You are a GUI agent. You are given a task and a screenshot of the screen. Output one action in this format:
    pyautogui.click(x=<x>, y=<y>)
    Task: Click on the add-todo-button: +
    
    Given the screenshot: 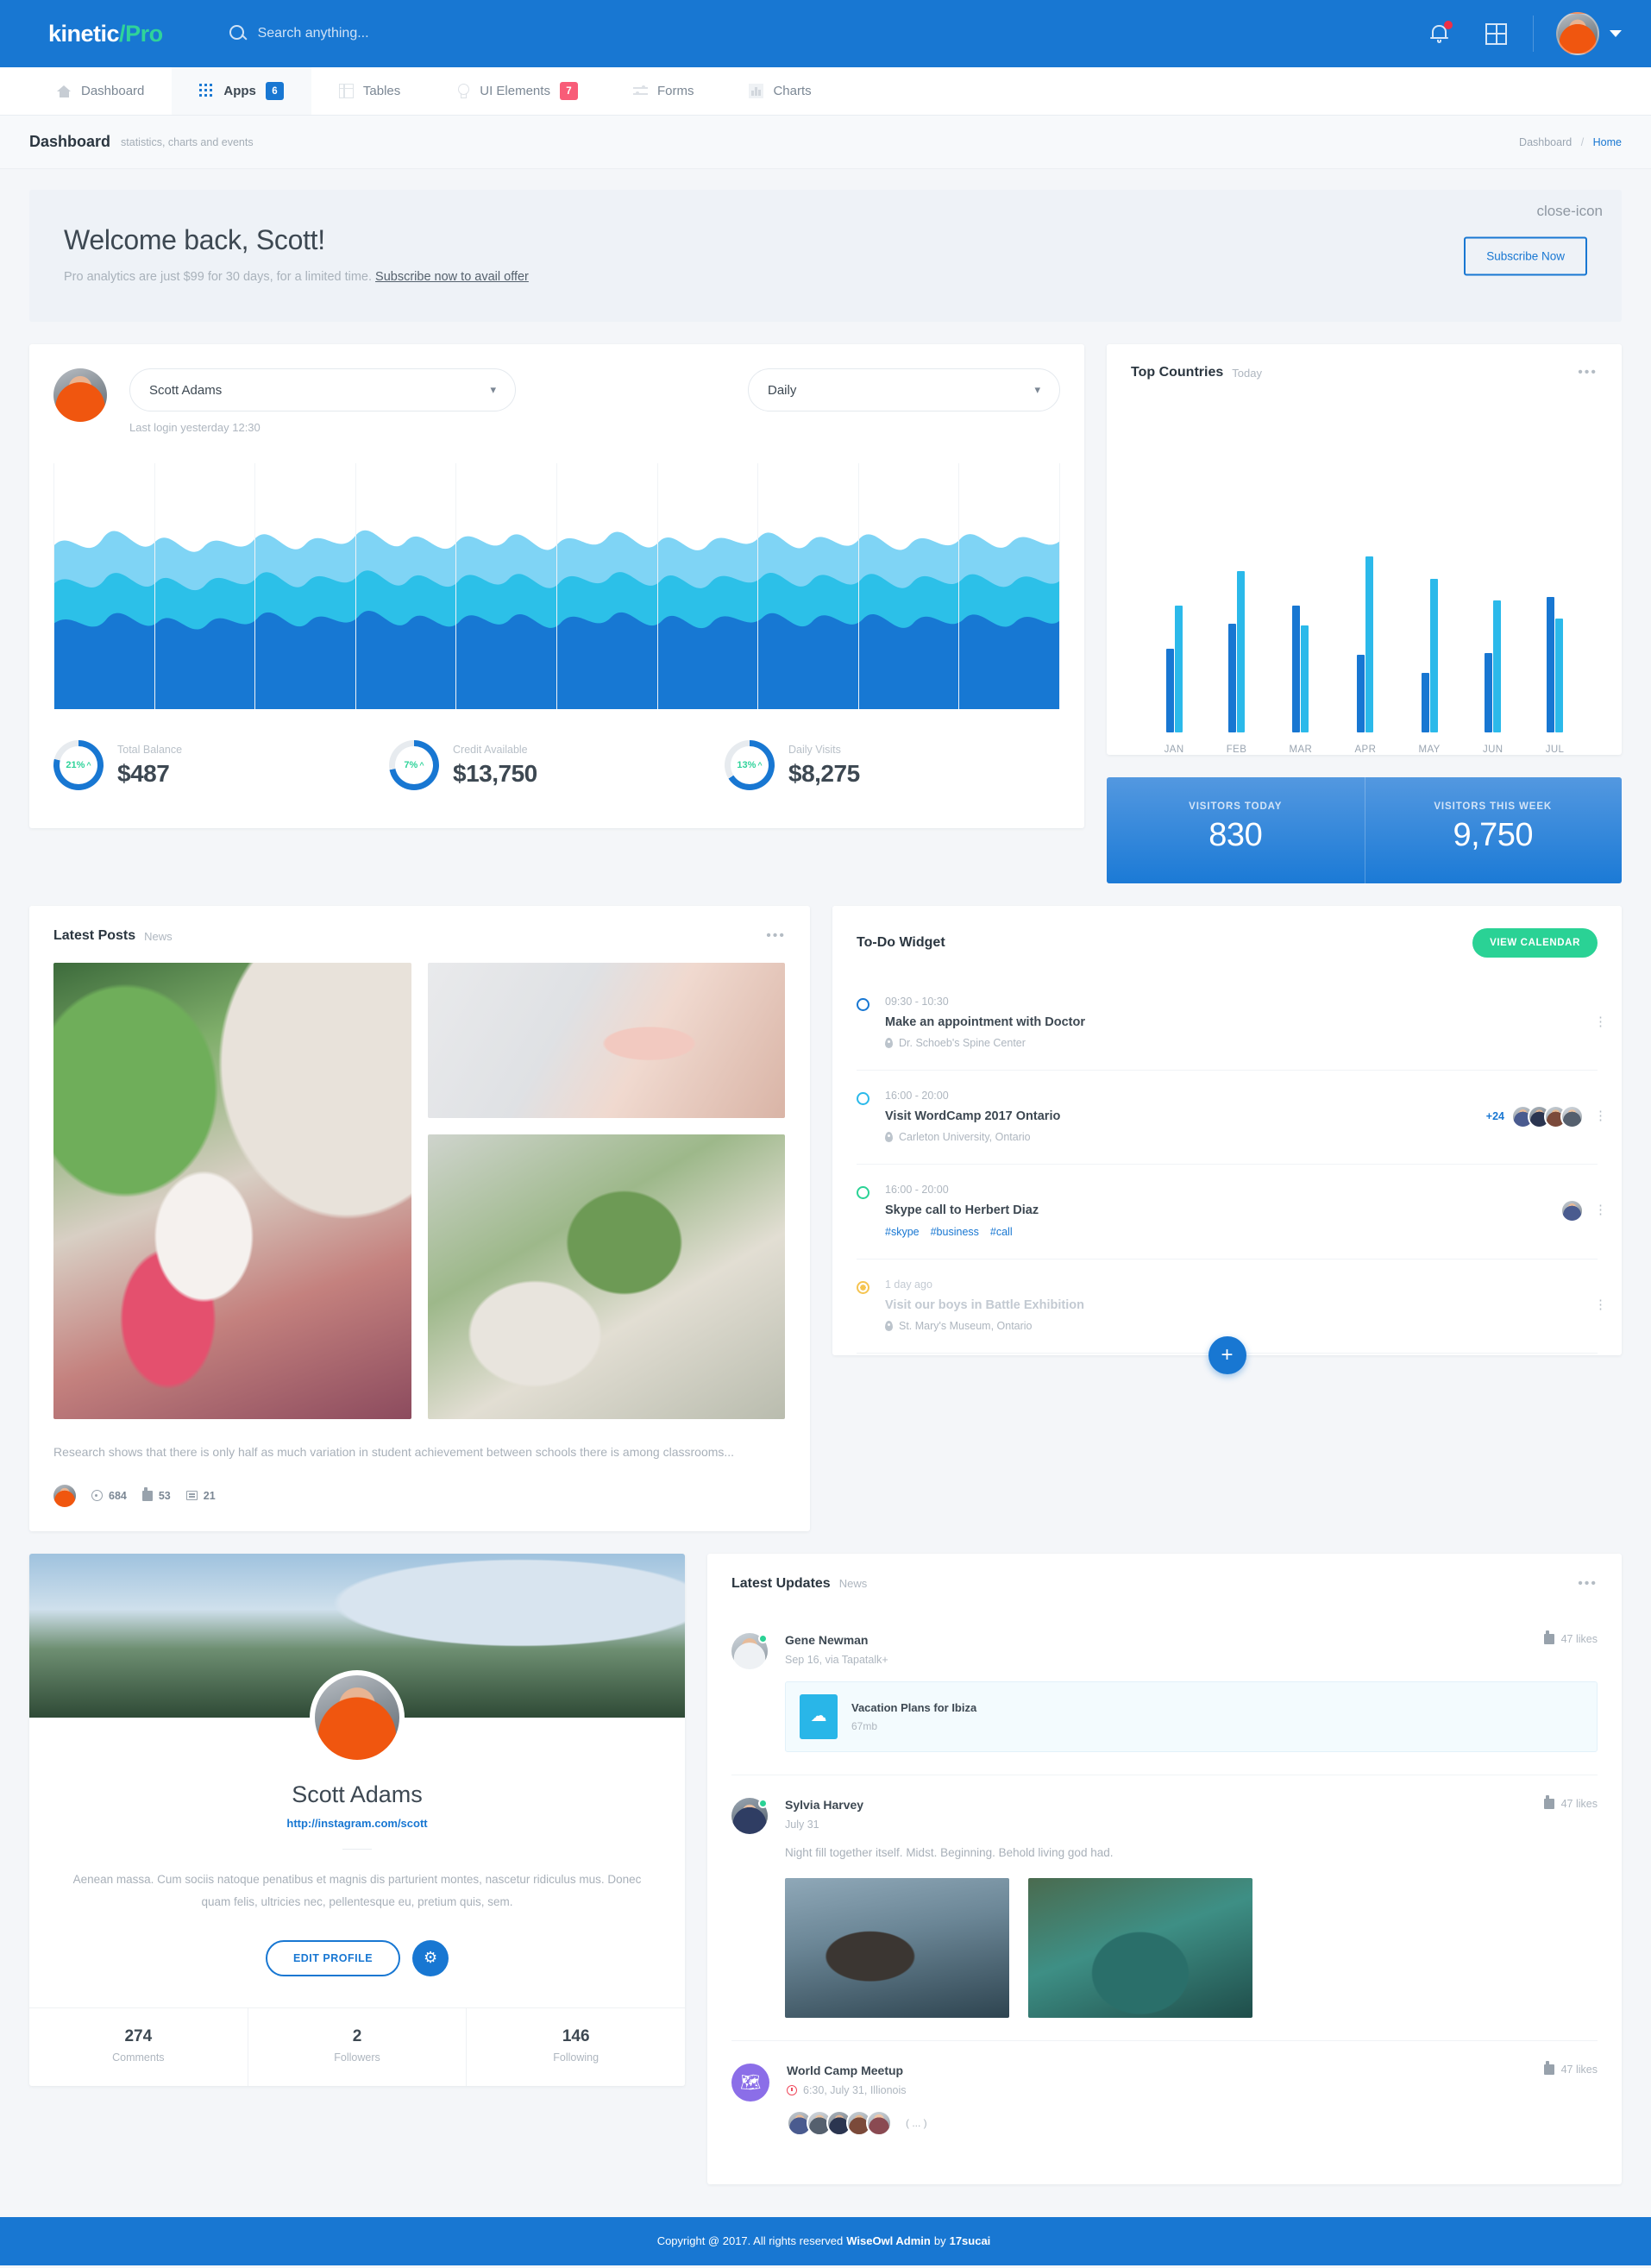 What is the action you would take?
    pyautogui.click(x=1227, y=1355)
    